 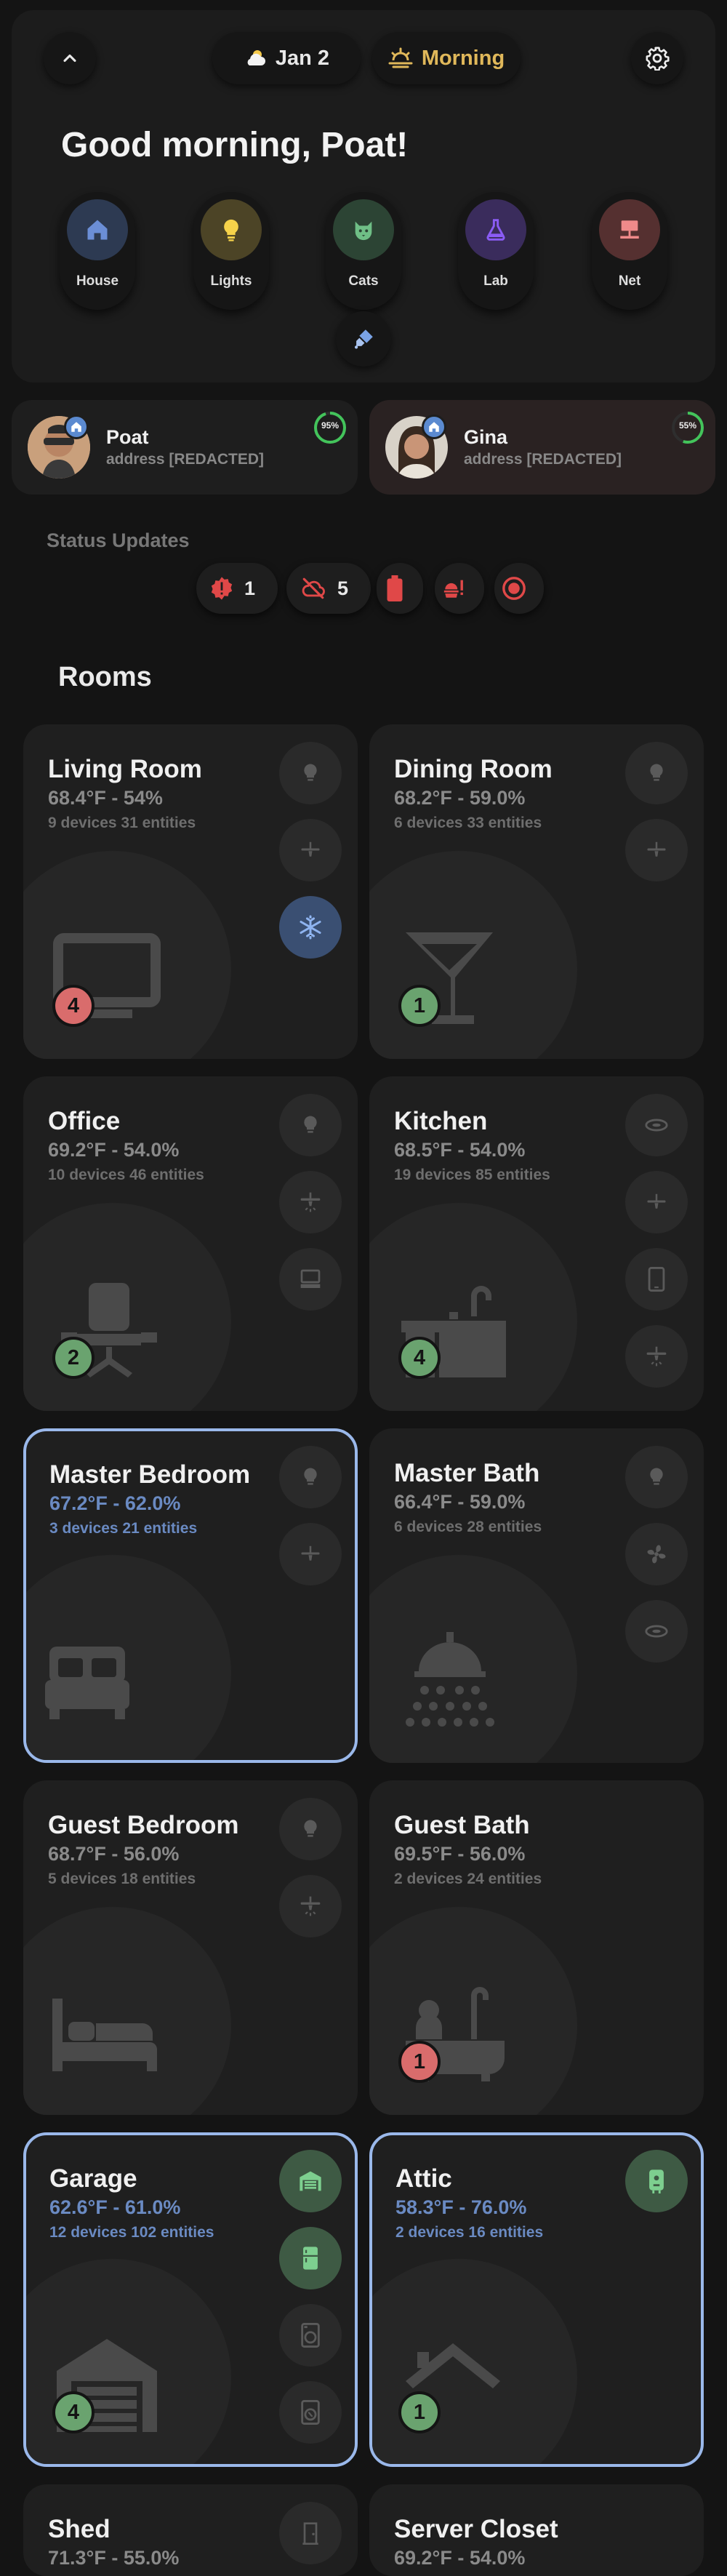 I want to click on room-exhaust-fan-button, so click(x=656, y=1554).